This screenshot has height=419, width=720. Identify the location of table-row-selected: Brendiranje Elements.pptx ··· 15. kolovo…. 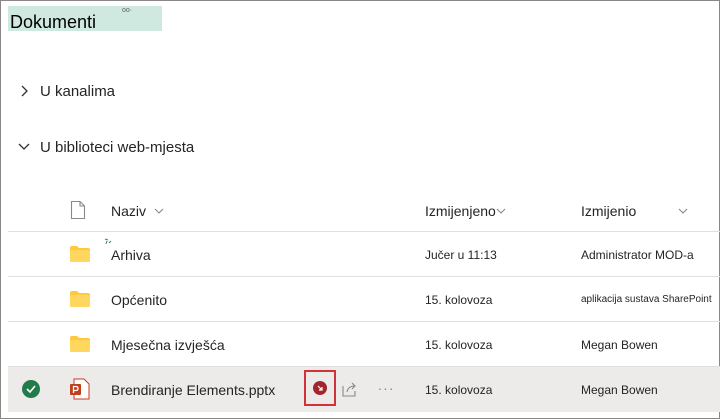
(364, 389).